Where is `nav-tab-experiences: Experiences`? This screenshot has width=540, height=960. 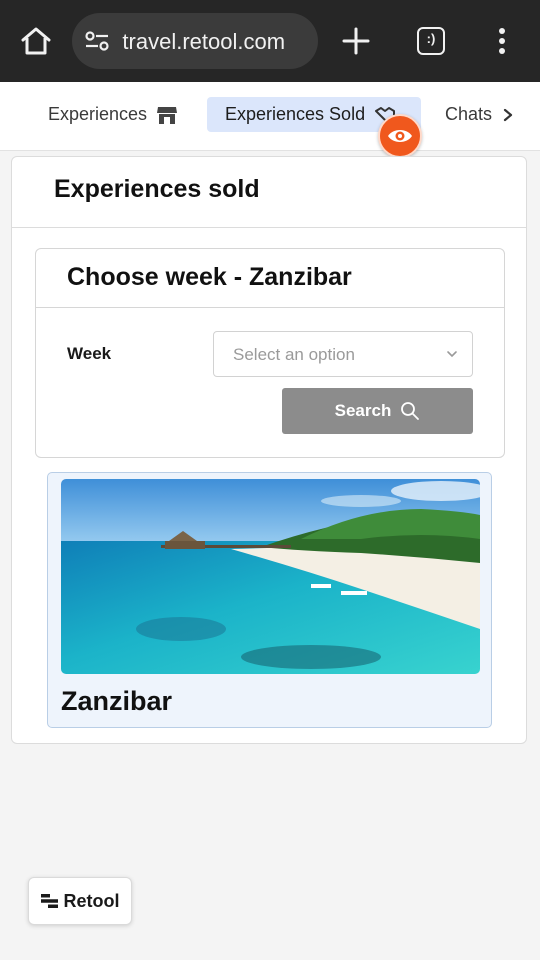 nav-tab-experiences: Experiences is located at coordinates (113, 114).